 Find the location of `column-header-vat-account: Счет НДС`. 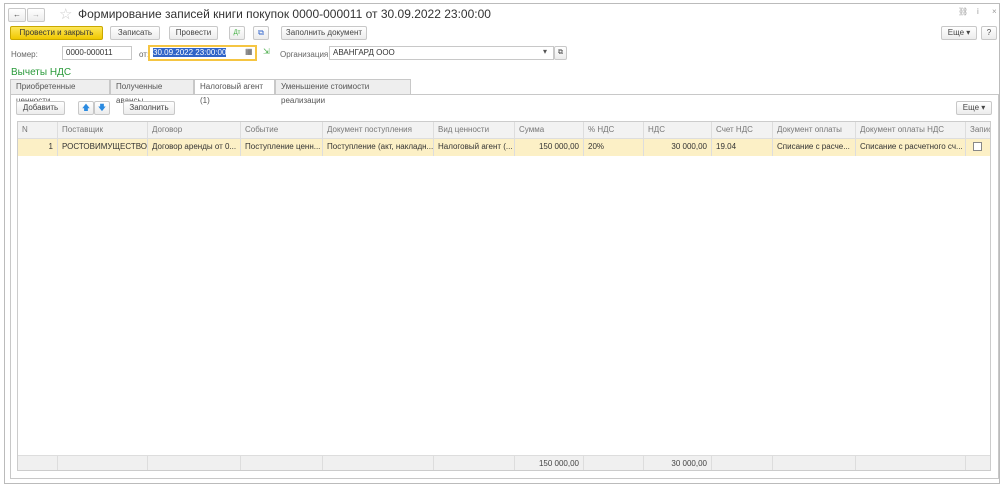

column-header-vat-account: Счет НДС is located at coordinates (742, 130).